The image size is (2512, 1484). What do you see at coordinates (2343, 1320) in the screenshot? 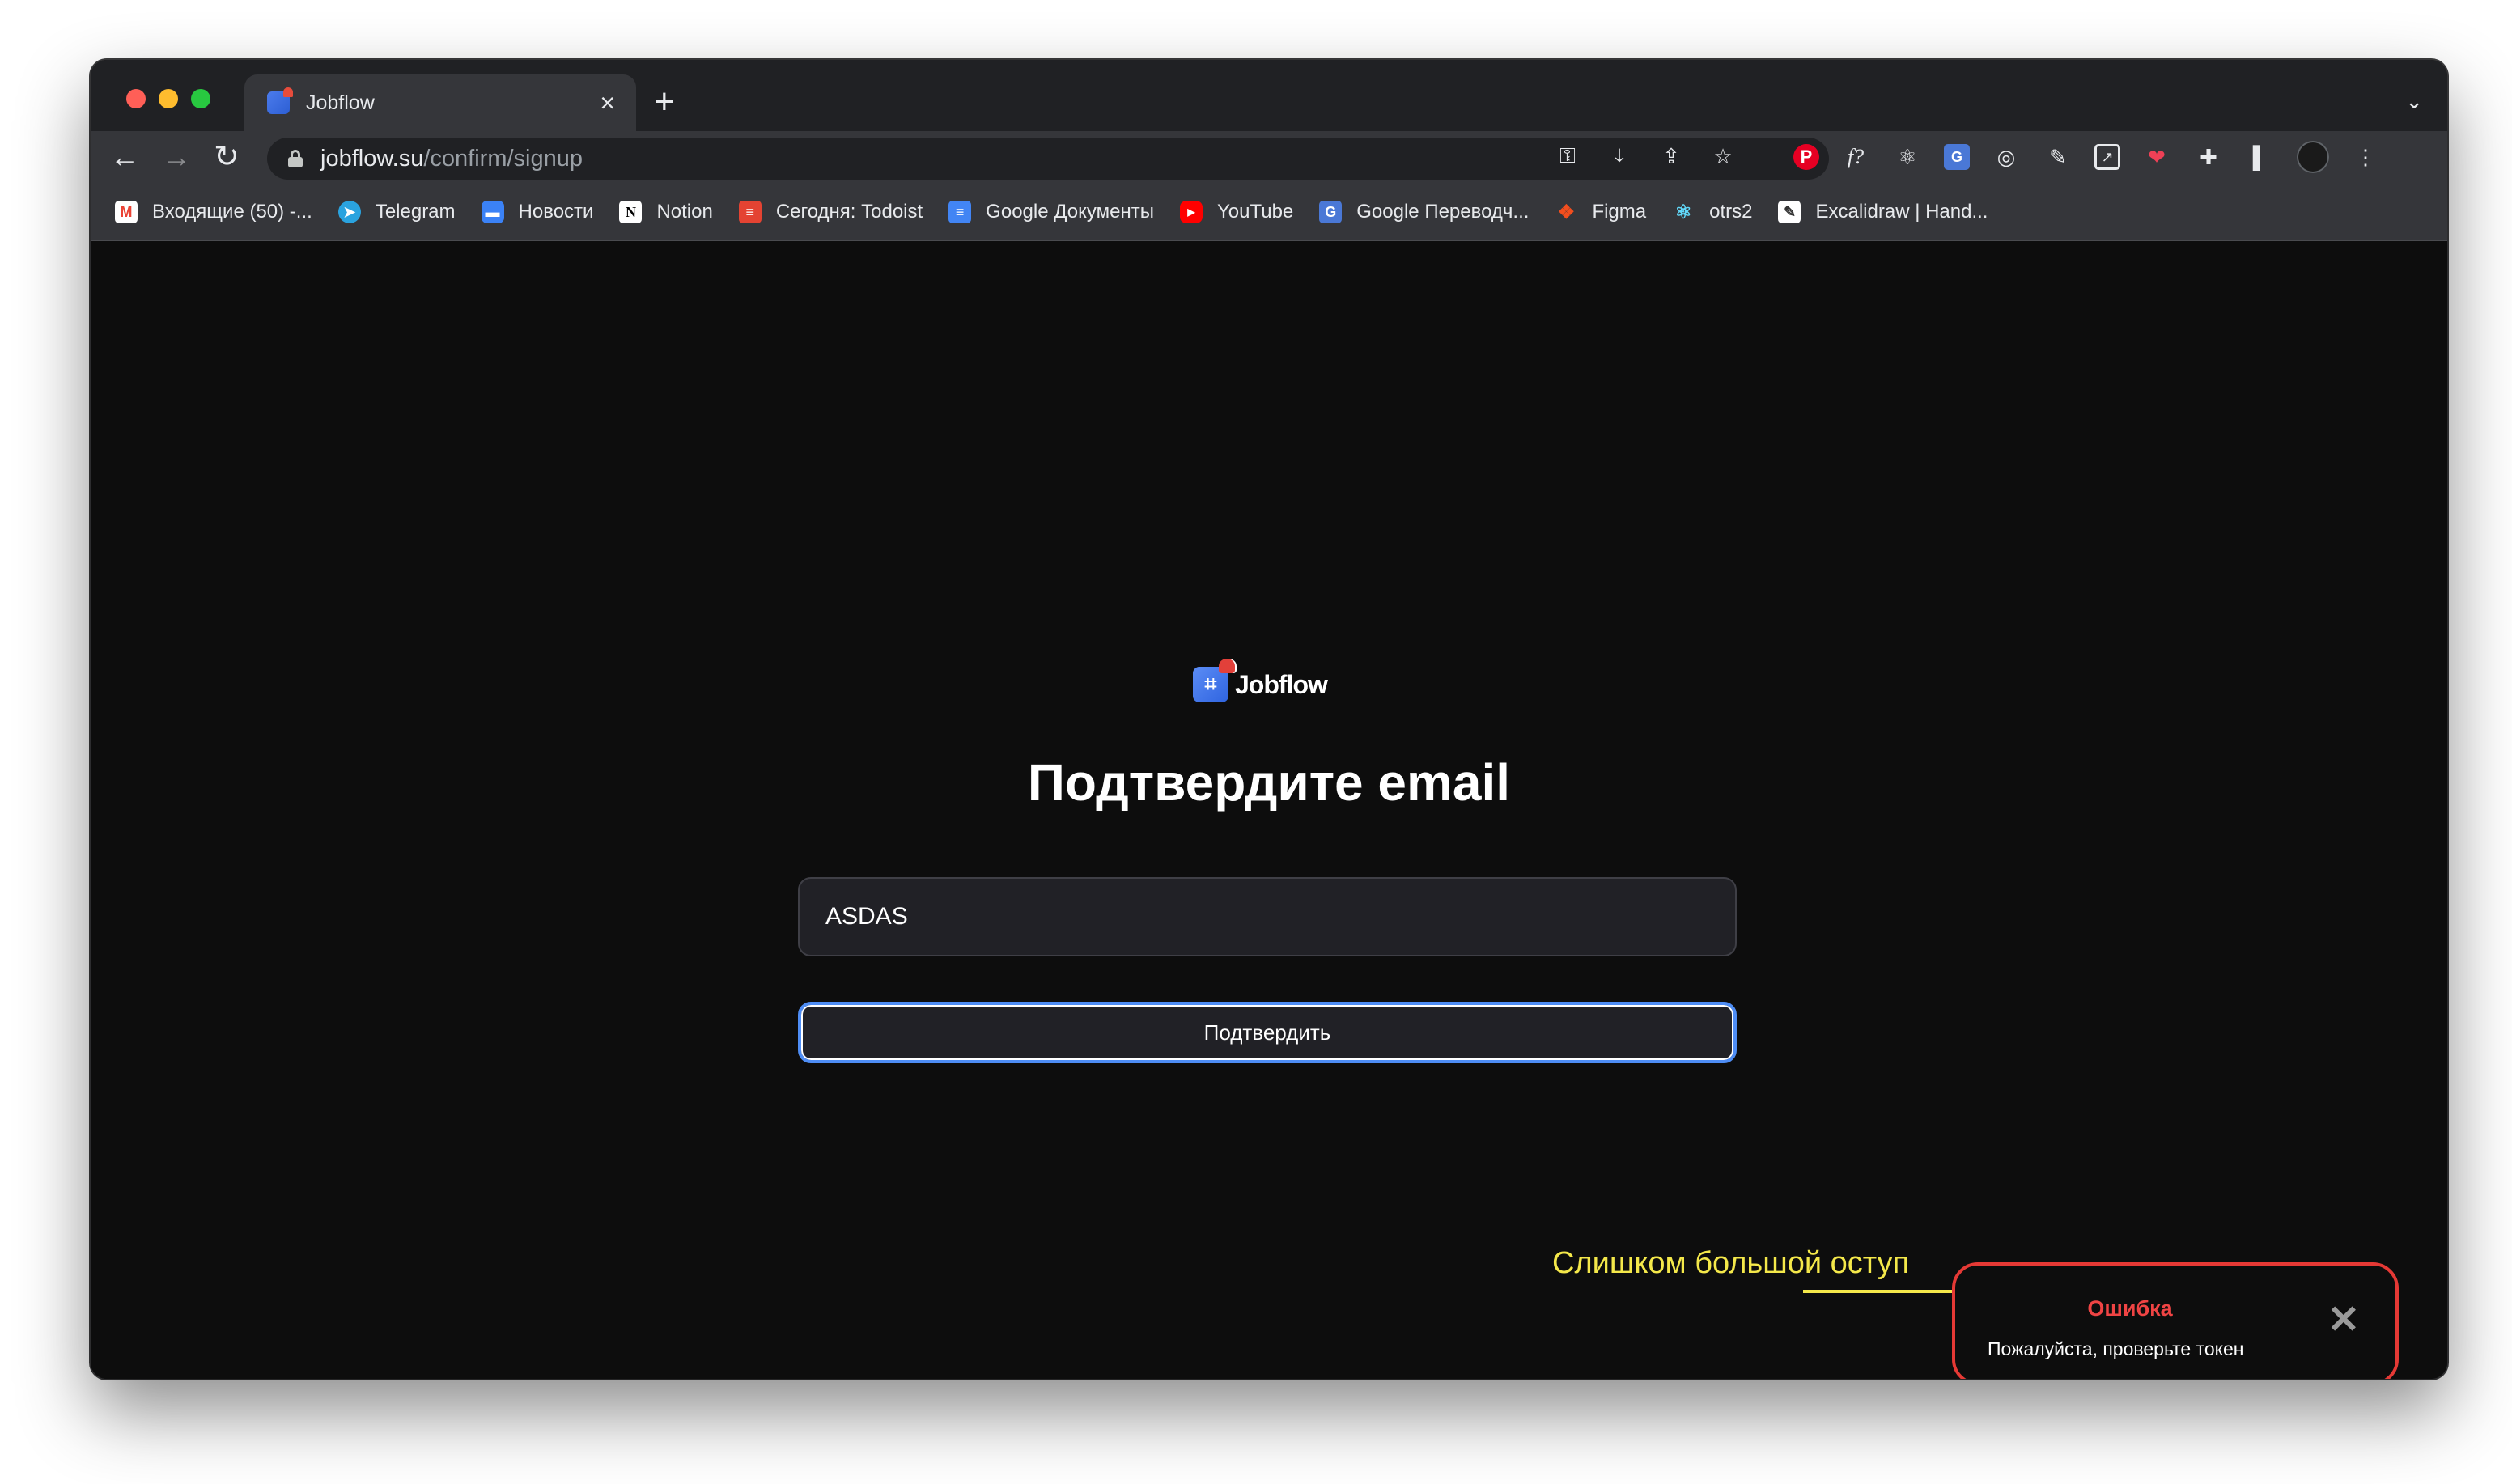
I see `close-icon: ✕` at bounding box center [2343, 1320].